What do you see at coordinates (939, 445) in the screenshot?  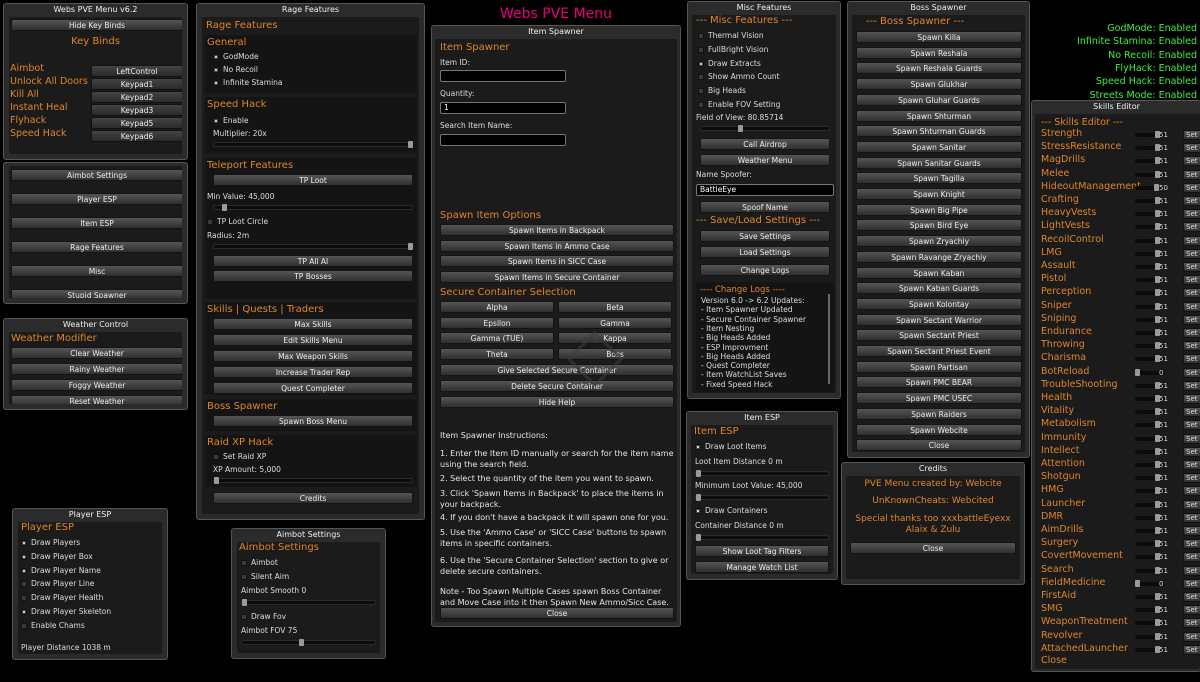 I see `boss-spawn-button: Close` at bounding box center [939, 445].